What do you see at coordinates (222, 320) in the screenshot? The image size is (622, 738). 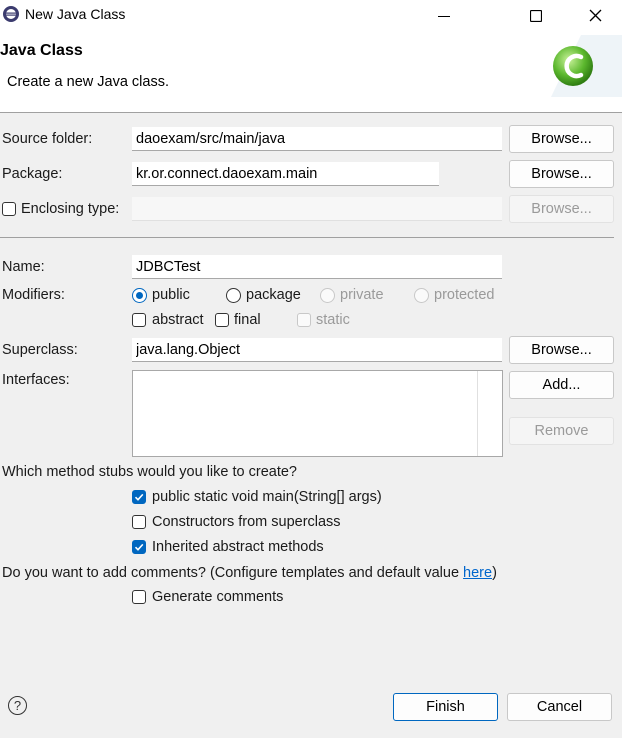 I see `final-checkbox` at bounding box center [222, 320].